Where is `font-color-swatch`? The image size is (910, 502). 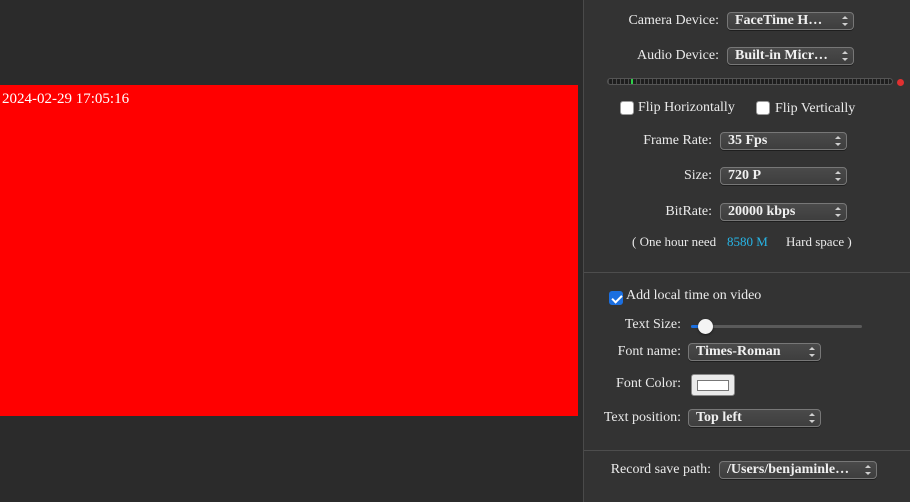 font-color-swatch is located at coordinates (713, 385).